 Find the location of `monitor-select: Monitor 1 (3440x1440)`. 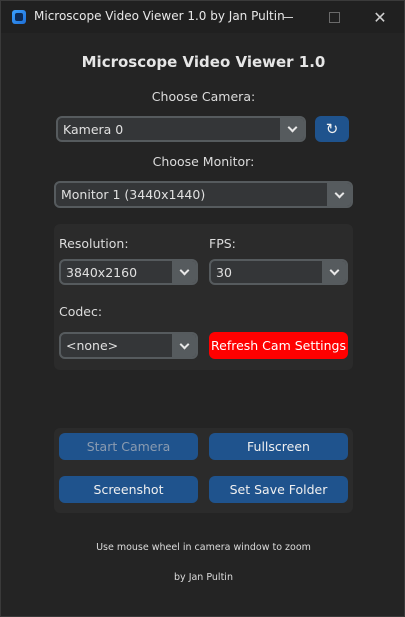

monitor-select: Monitor 1 (3440x1440) is located at coordinates (203, 194).